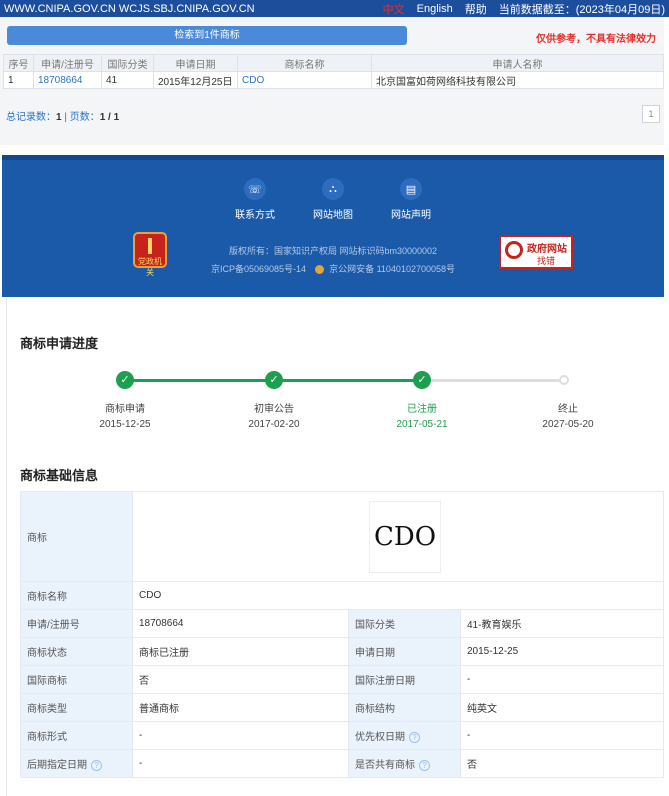  What do you see at coordinates (274, 409) in the screenshot?
I see `step-label: 初审公告` at bounding box center [274, 409].